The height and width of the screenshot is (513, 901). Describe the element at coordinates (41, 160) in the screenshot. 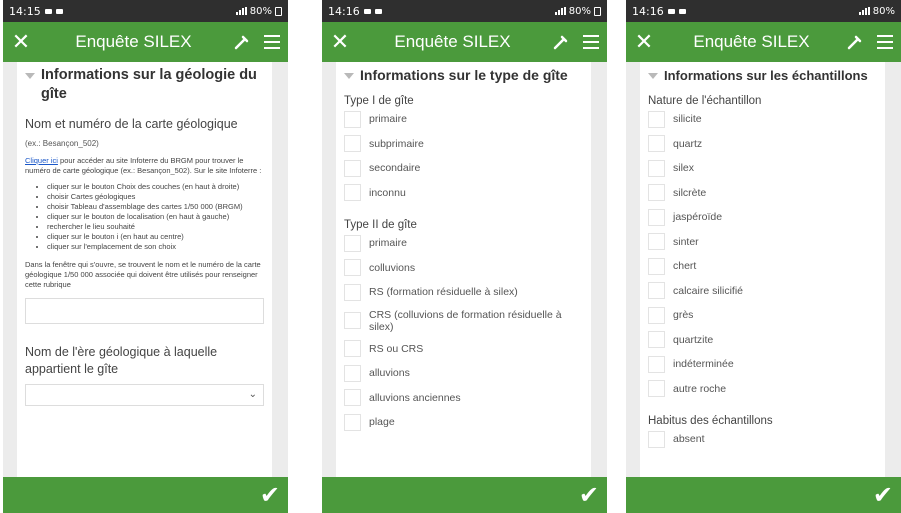

I see `infoterre-link: Cliquer ici` at that location.